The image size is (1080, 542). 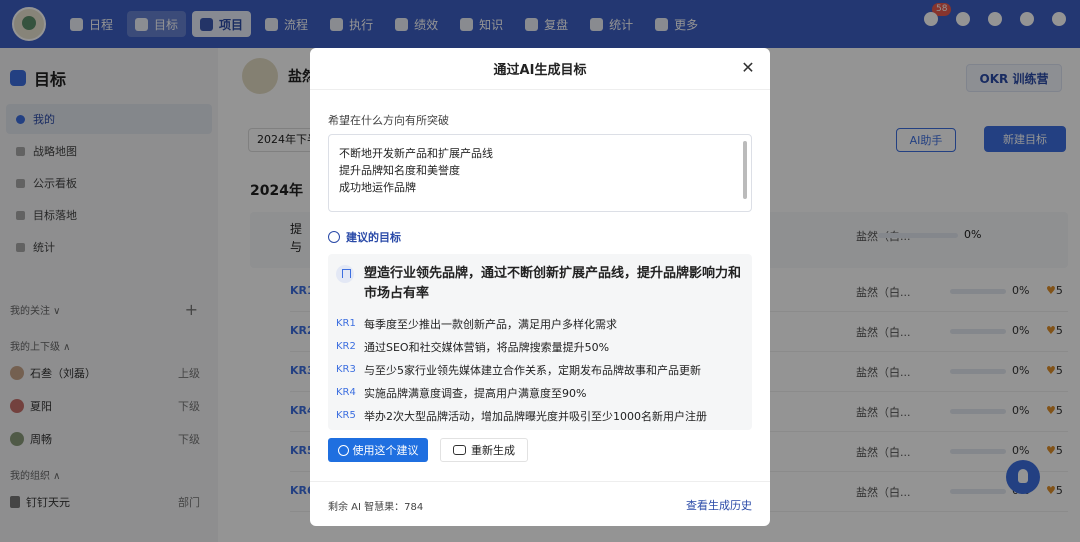 I want to click on list-item: KR4 实施品牌满意度调查，提高用户满意度至90%, so click(x=461, y=393).